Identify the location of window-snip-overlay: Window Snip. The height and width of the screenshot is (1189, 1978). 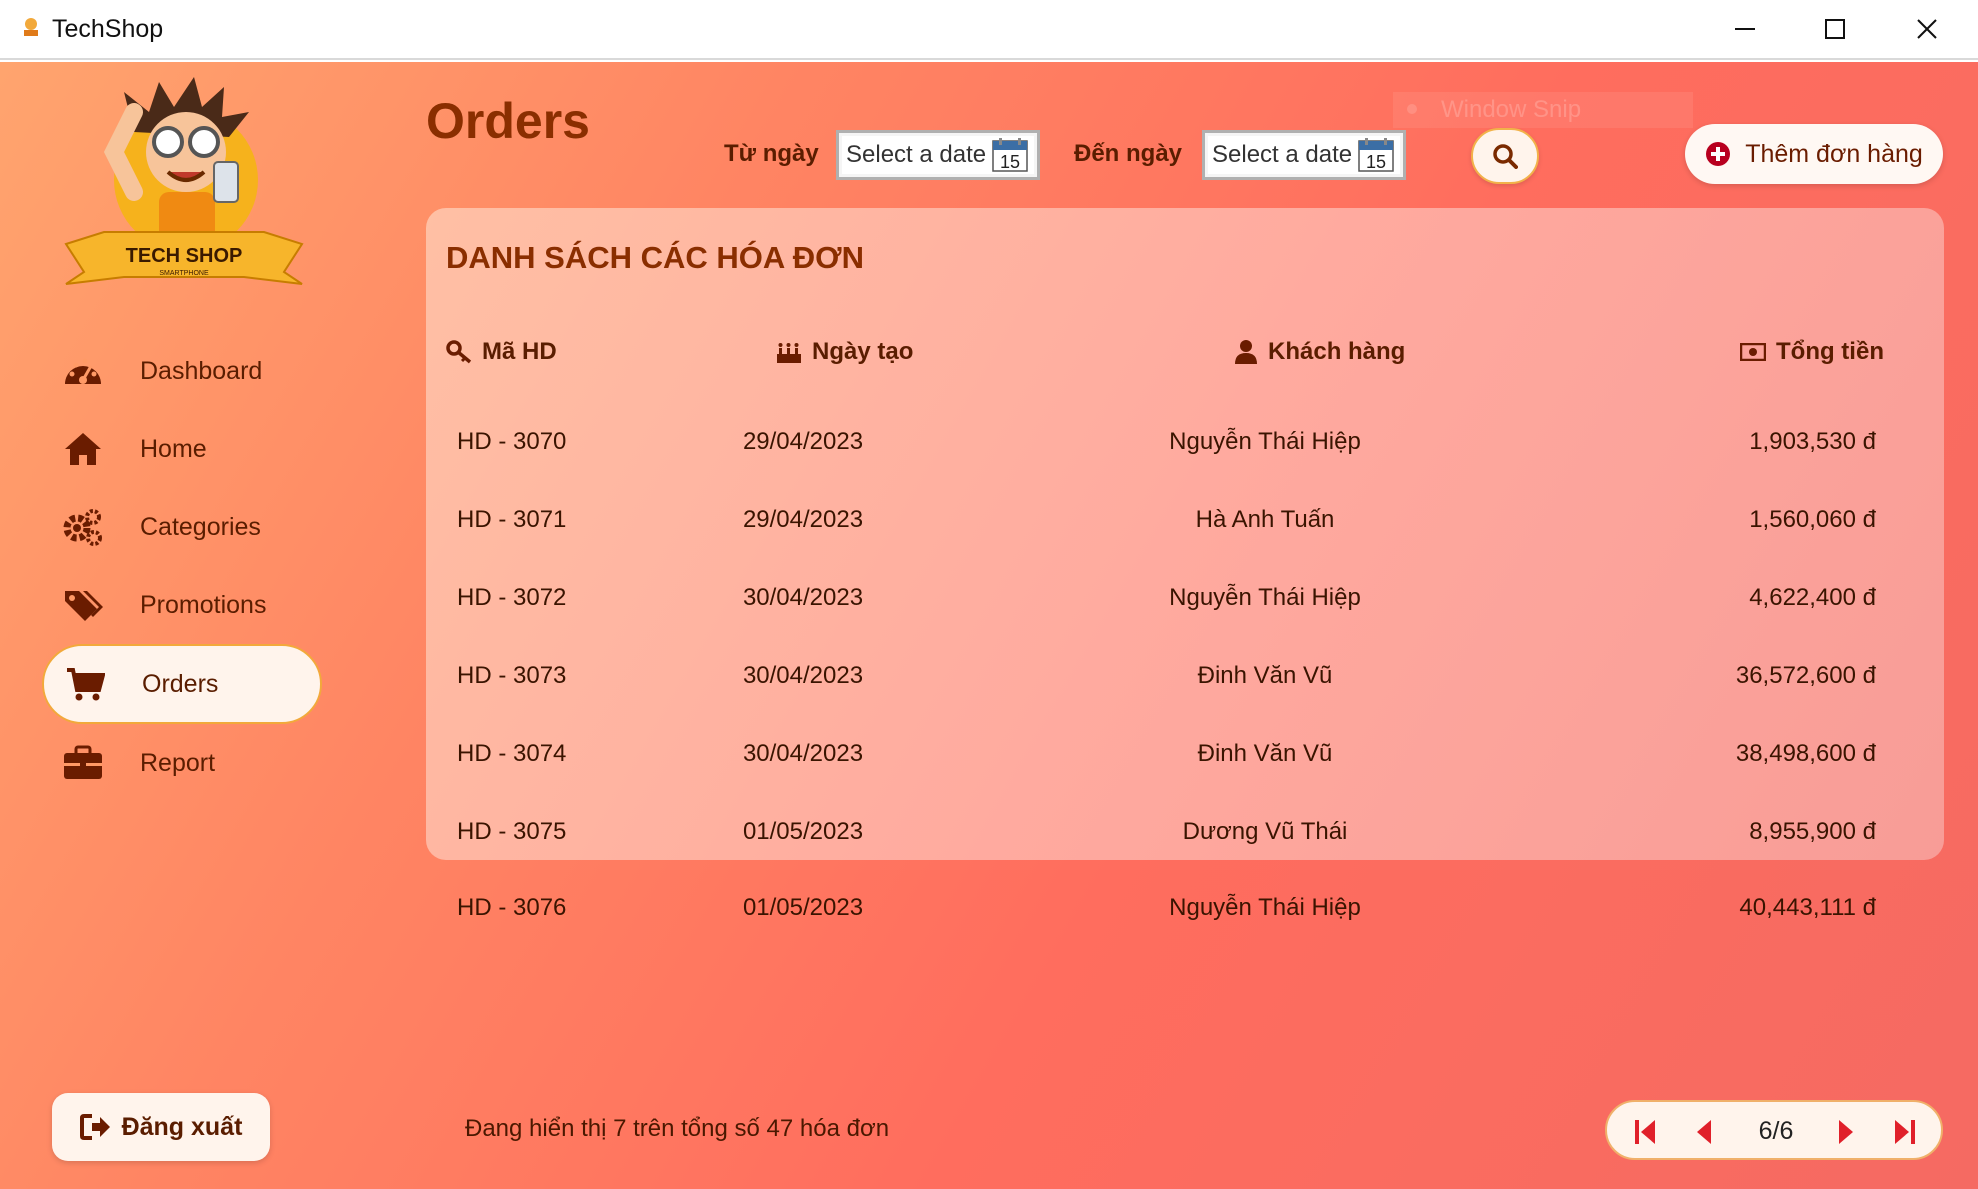
(1543, 110).